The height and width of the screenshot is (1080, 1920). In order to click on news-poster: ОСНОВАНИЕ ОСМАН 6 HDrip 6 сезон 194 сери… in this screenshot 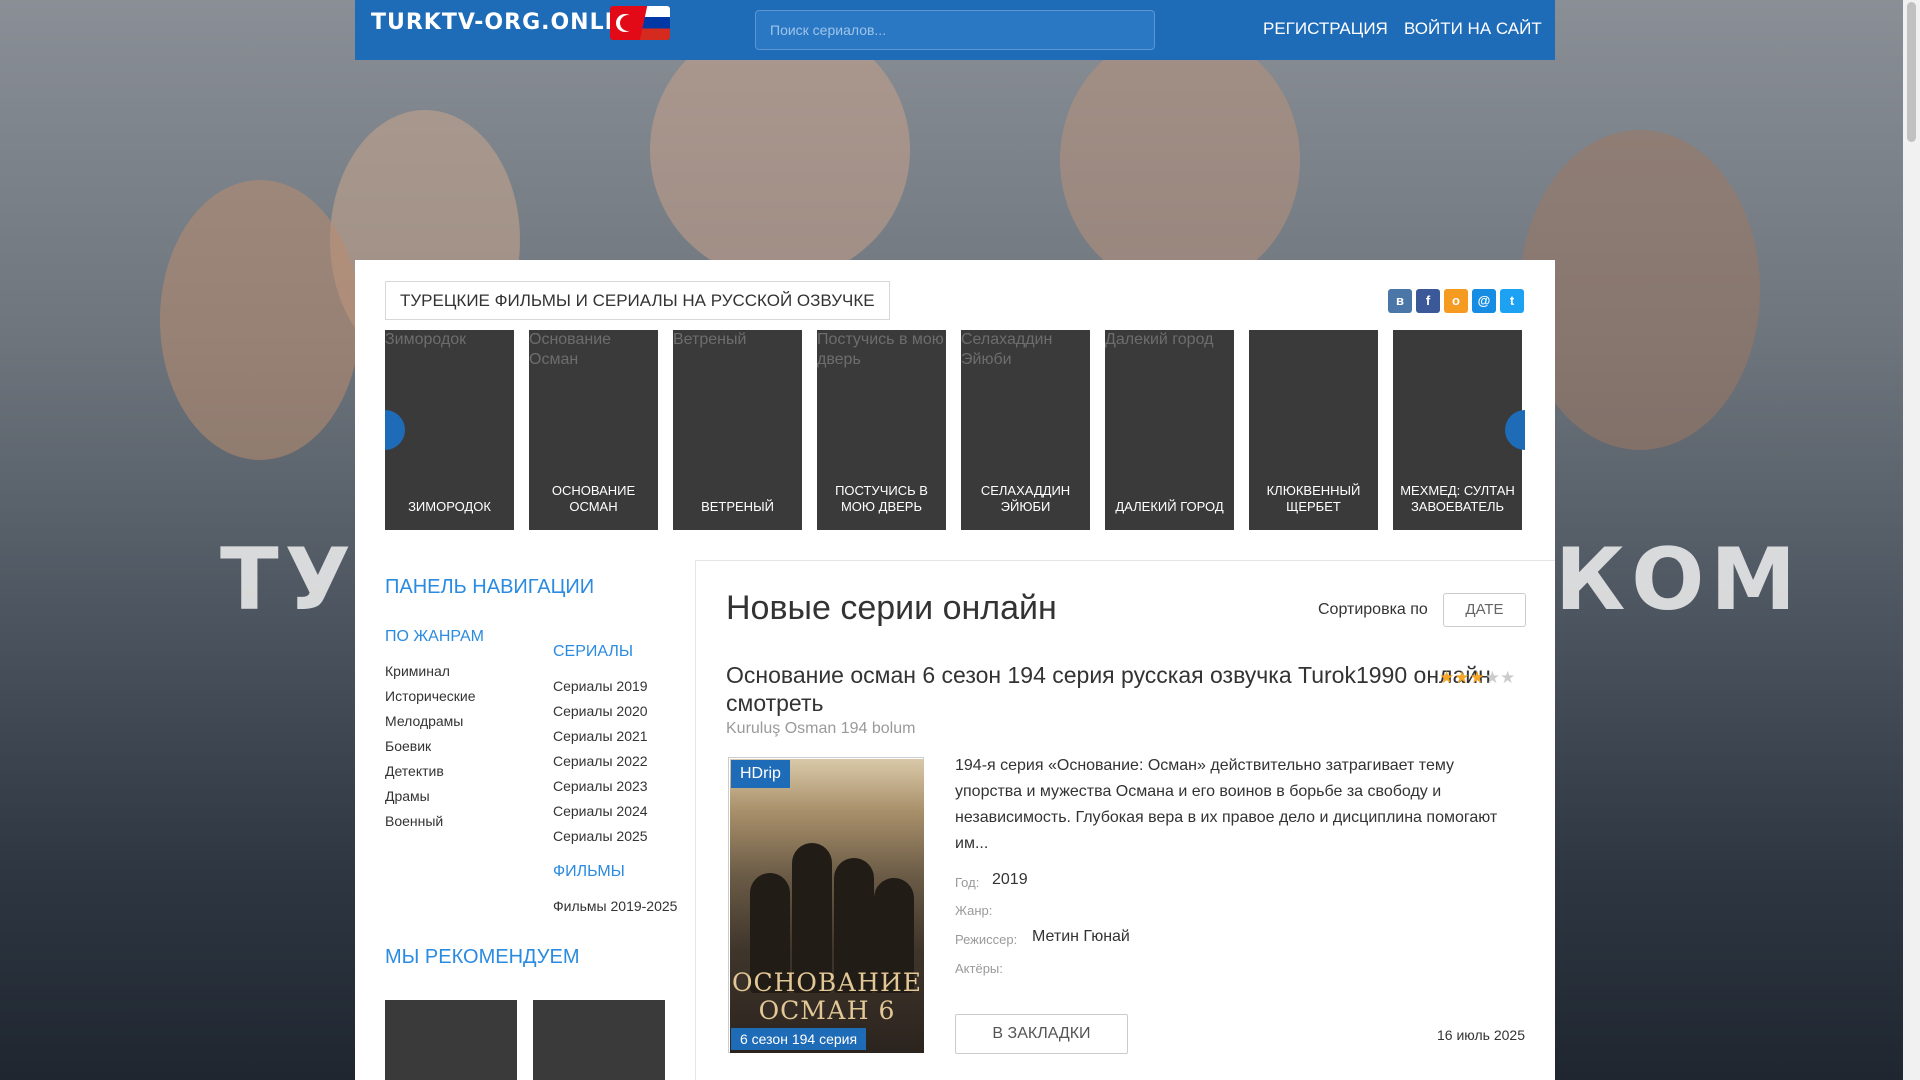, I will do `click(826, 905)`.